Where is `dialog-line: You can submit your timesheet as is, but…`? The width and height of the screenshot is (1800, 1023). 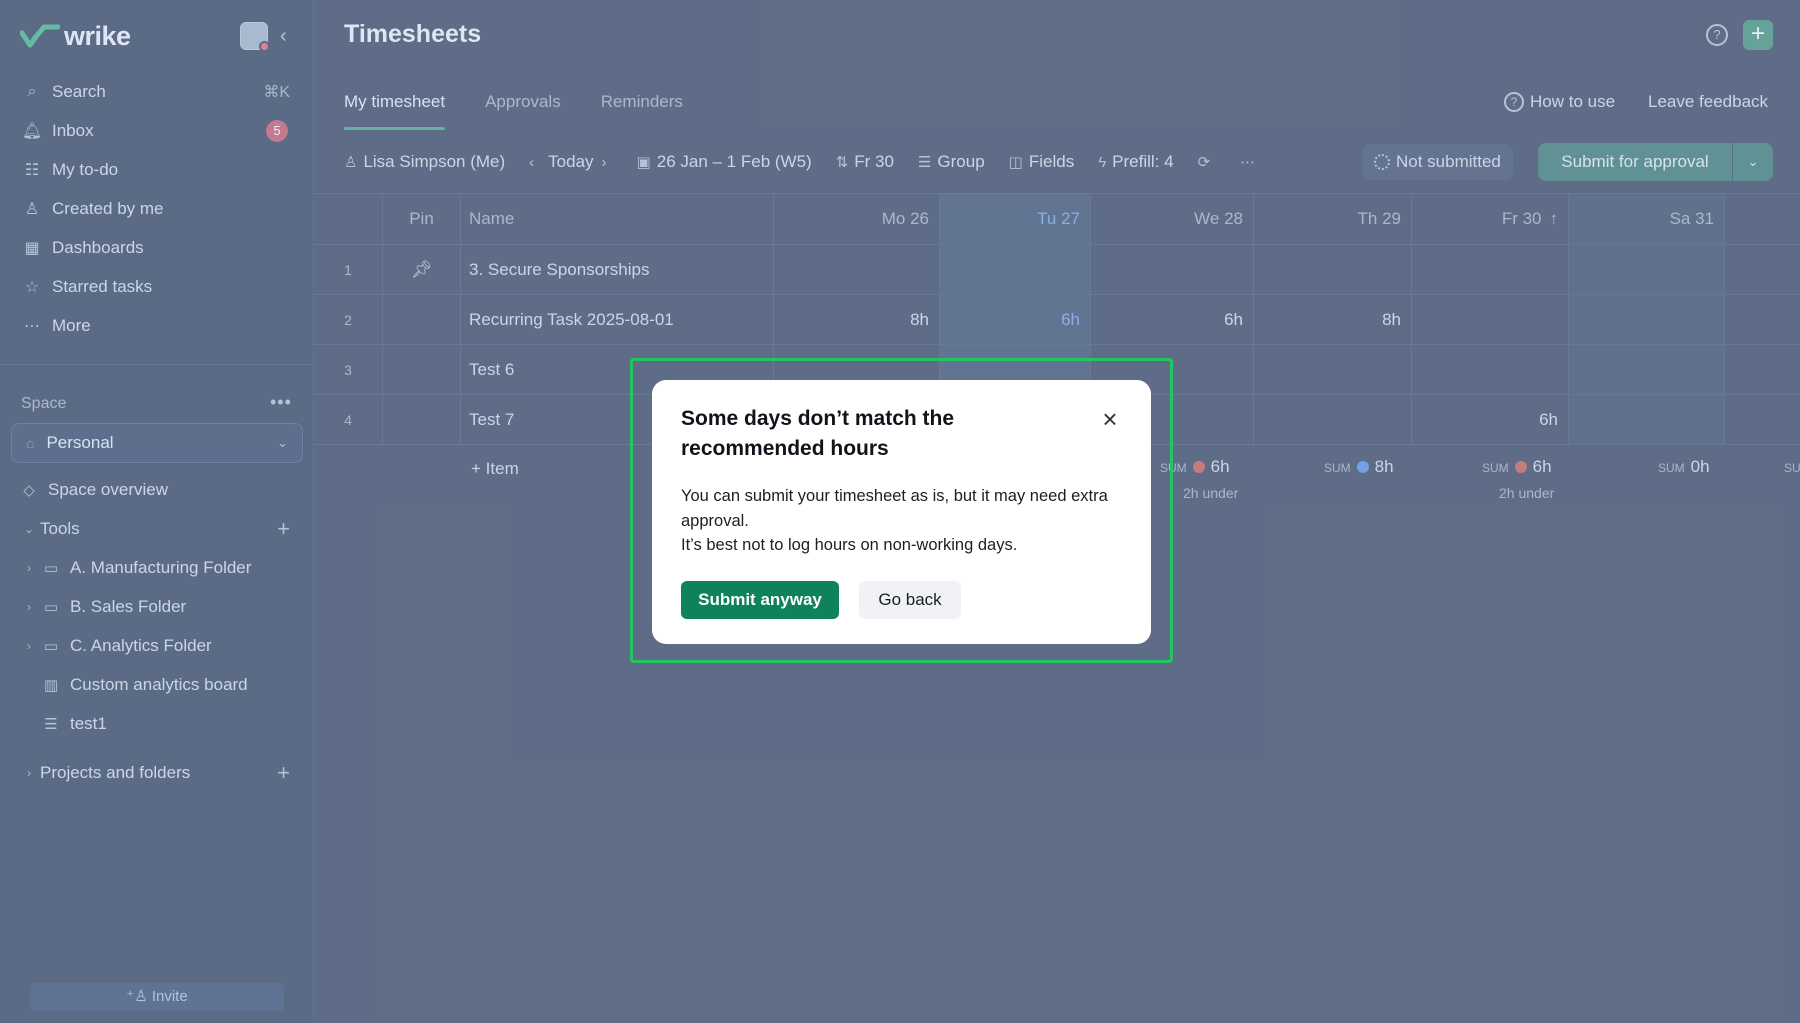 dialog-line: You can submit your timesheet as is, but… is located at coordinates (894, 508).